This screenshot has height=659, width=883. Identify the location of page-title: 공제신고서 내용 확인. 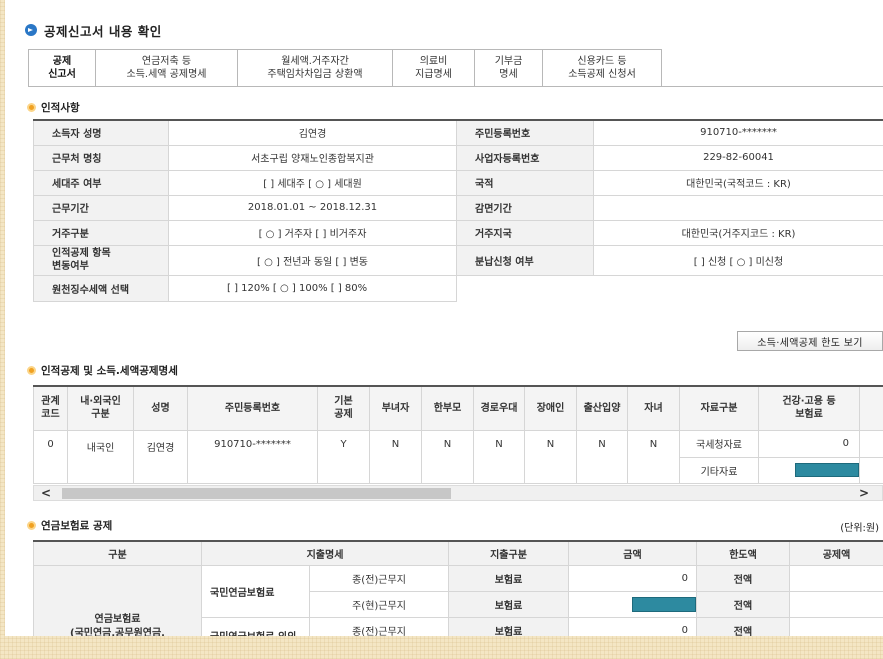
(93, 30).